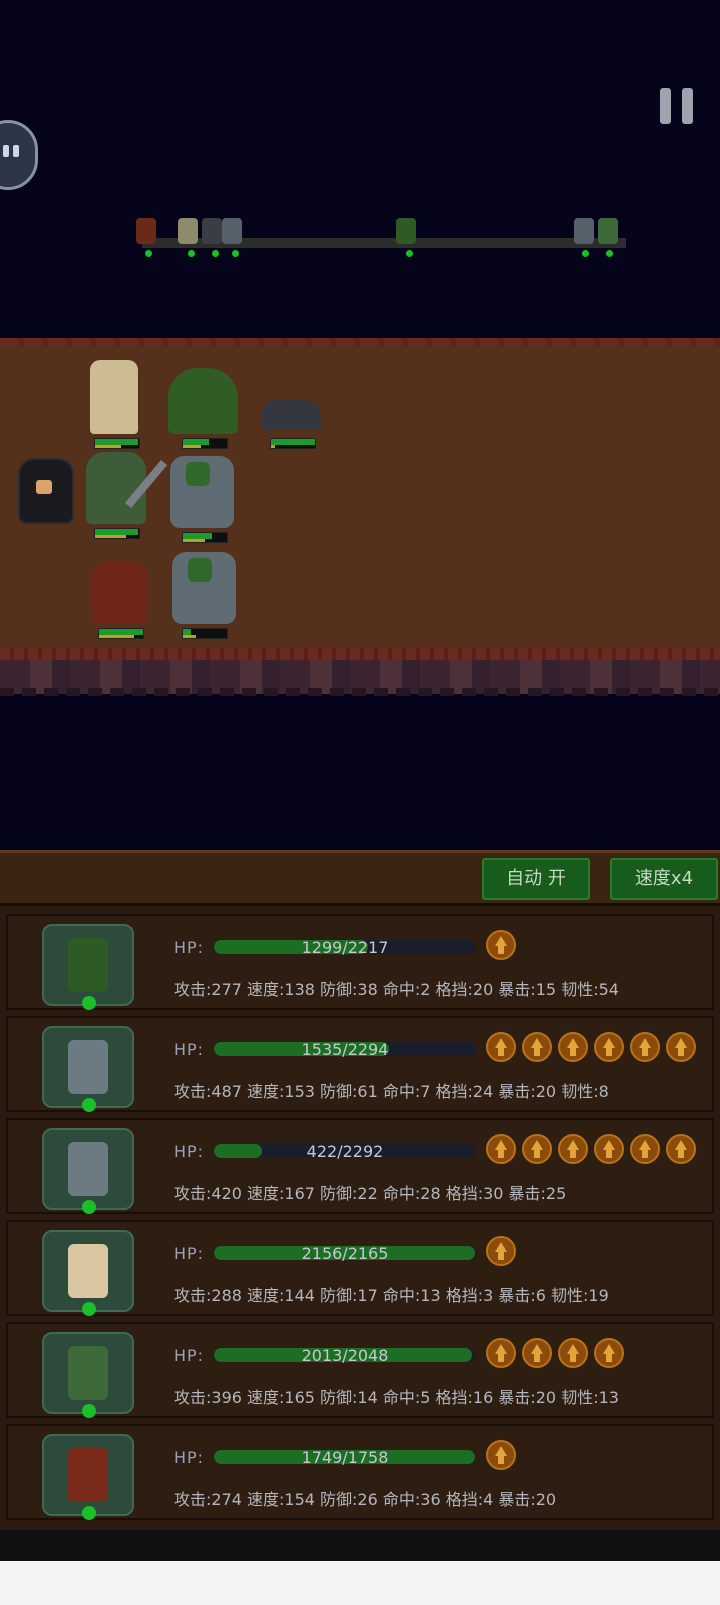  I want to click on timeline-sprite-treant, so click(406, 231).